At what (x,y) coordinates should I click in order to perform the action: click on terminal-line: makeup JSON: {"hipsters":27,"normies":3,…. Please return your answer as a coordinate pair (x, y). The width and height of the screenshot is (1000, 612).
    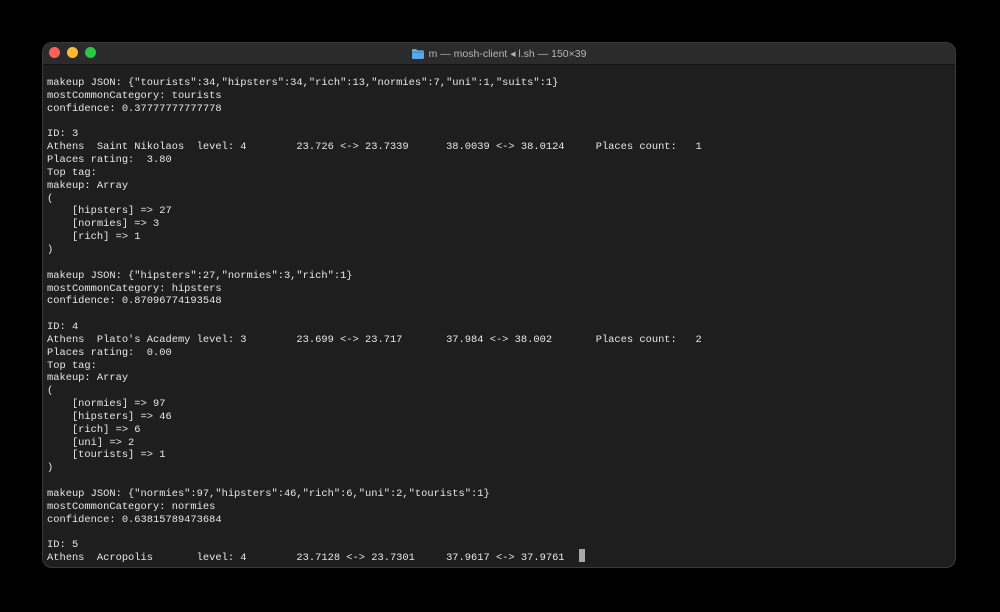
    Looking at the image, I should click on (200, 275).